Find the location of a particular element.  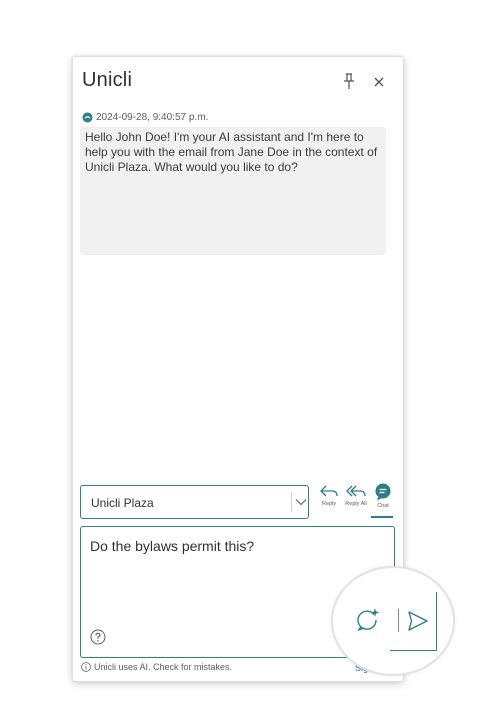

help-icon is located at coordinates (98, 637).